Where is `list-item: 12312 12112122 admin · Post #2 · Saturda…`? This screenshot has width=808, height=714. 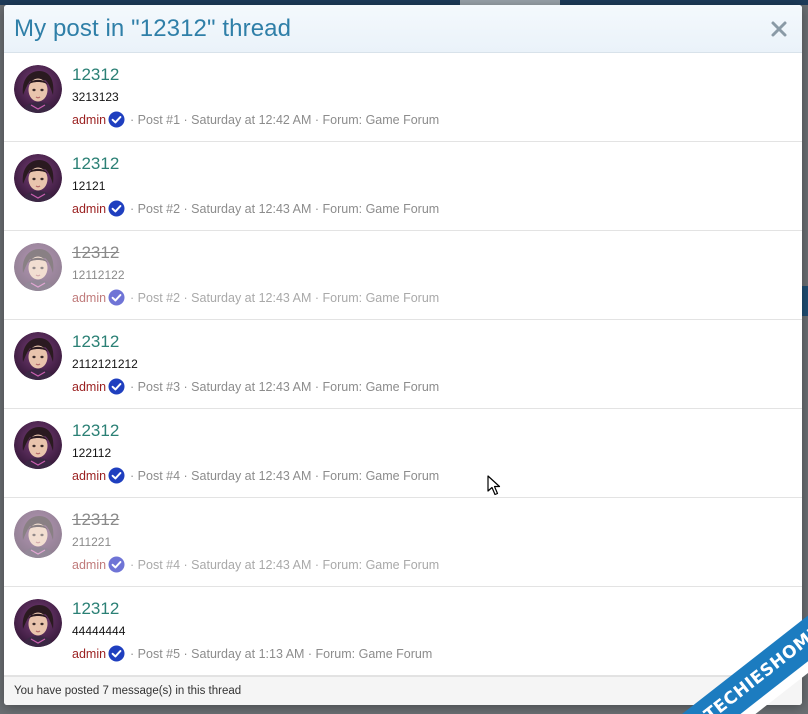 list-item: 12312 12112122 admin · Post #2 · Saturda… is located at coordinates (403, 275).